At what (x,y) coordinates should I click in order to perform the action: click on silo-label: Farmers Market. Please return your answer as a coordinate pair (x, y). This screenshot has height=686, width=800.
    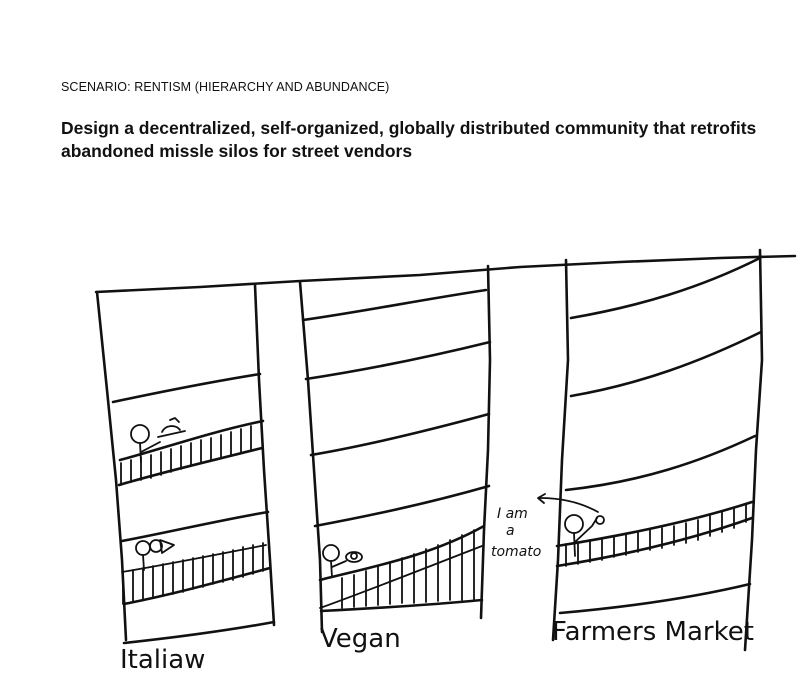
    Looking at the image, I should click on (653, 632).